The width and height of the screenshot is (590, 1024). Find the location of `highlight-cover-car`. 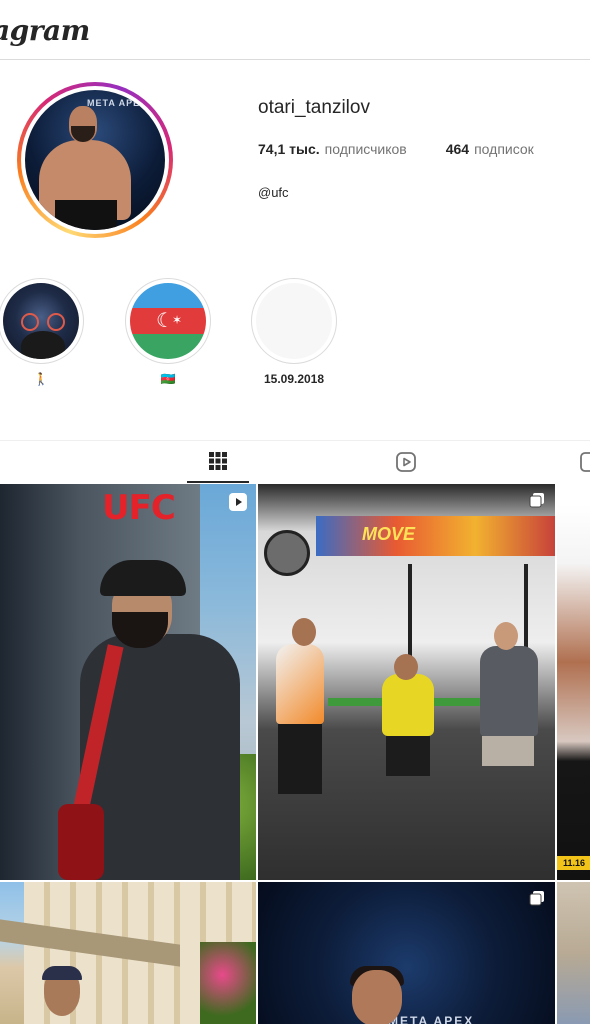

highlight-cover-car is located at coordinates (41, 321).